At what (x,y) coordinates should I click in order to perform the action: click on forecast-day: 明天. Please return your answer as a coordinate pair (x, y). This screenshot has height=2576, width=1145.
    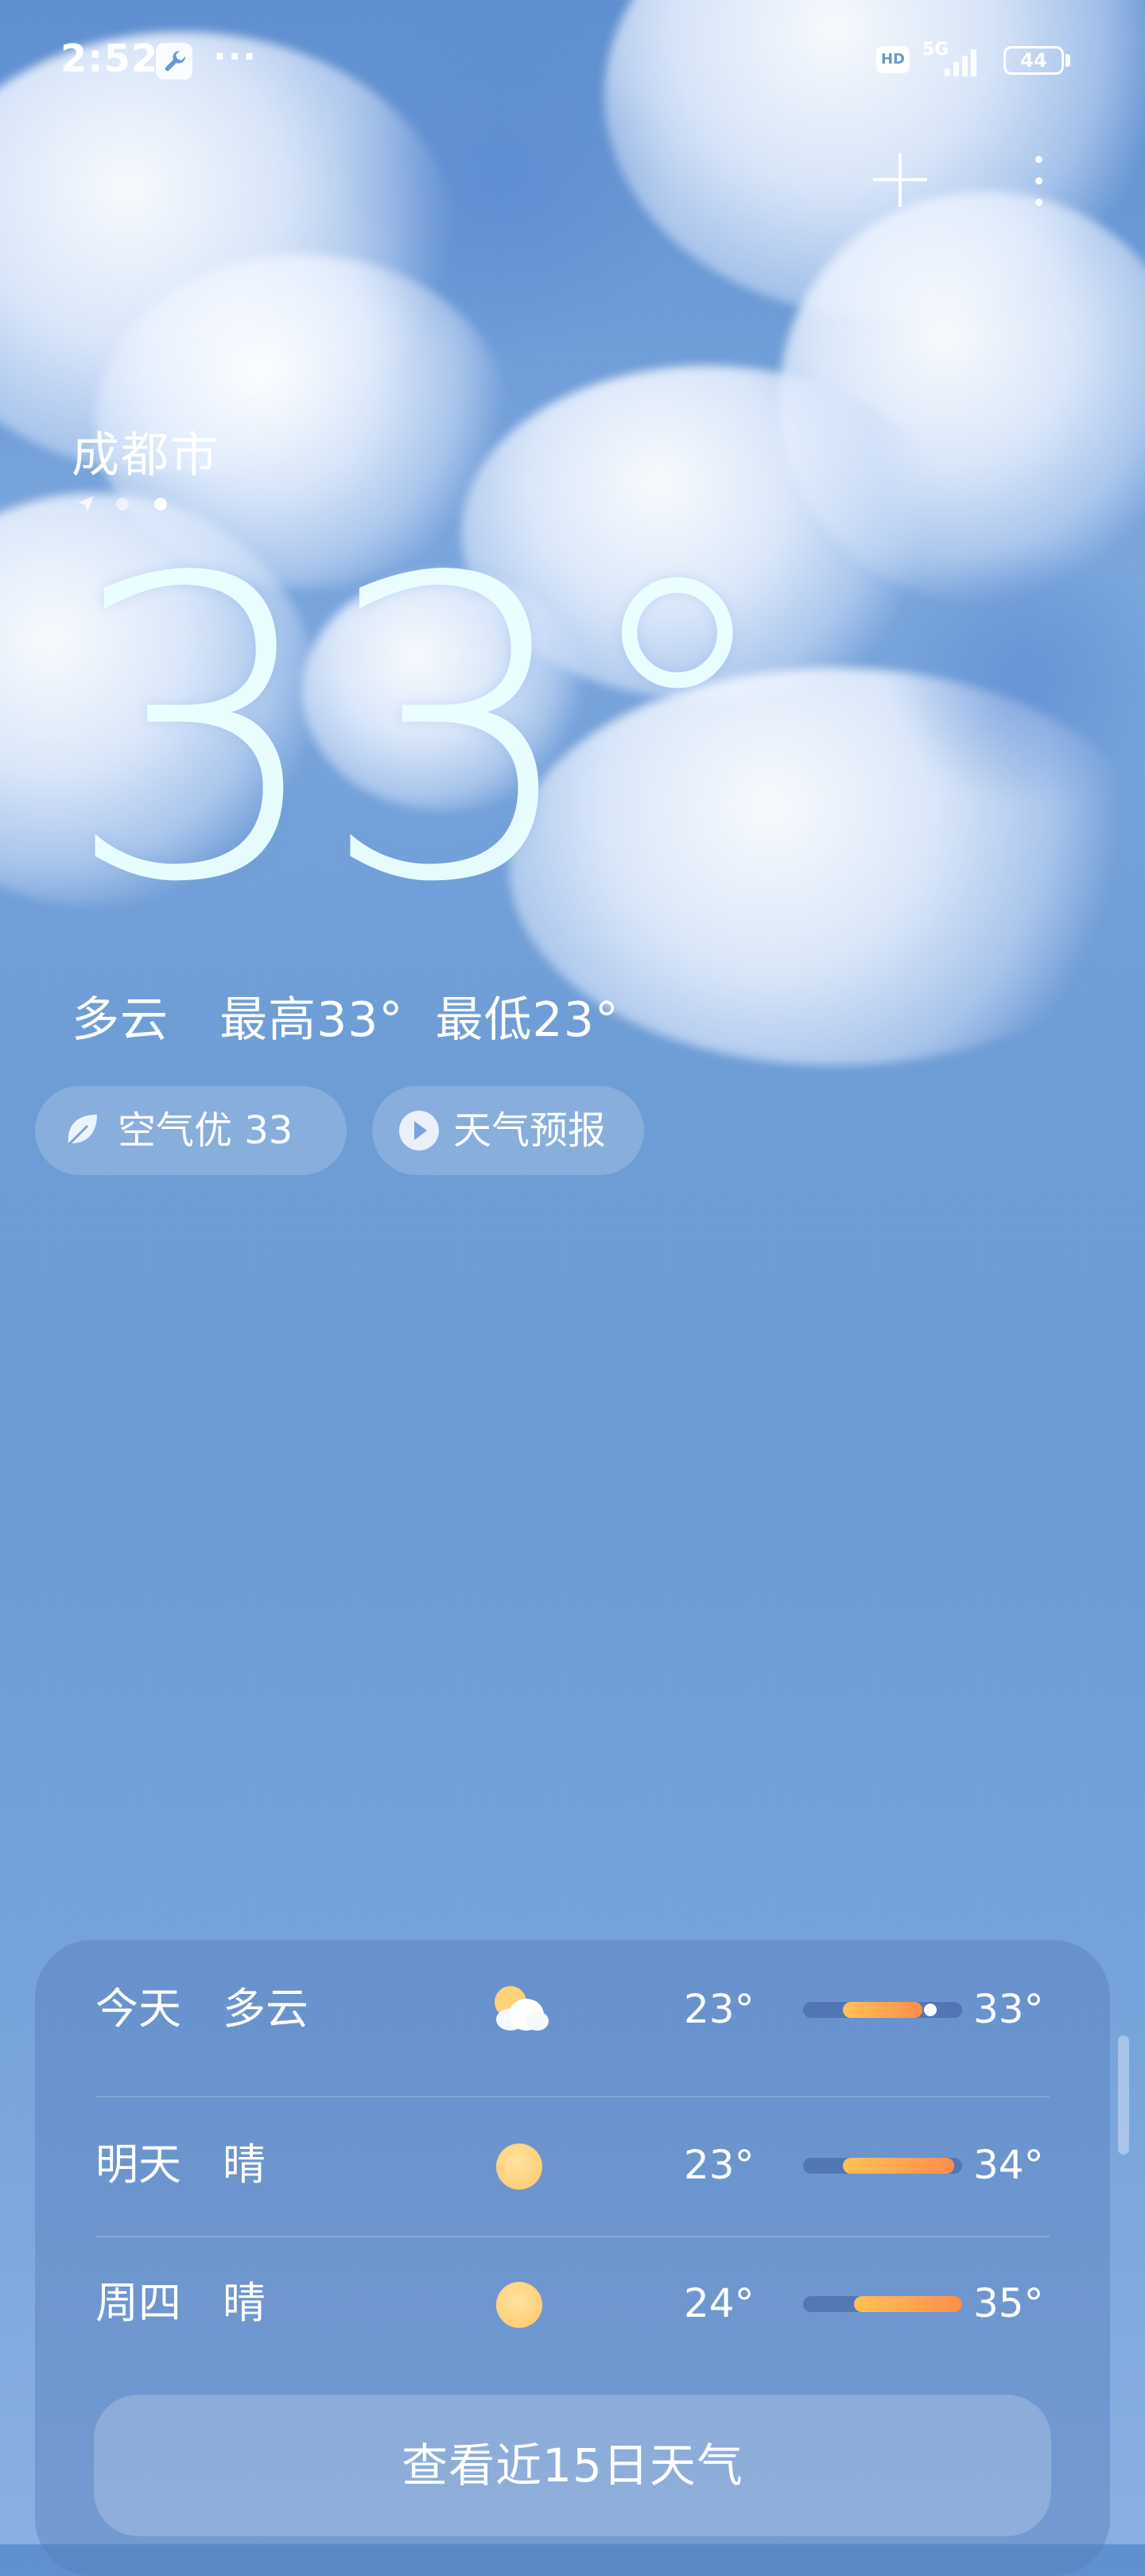
    Looking at the image, I should click on (138, 2165).